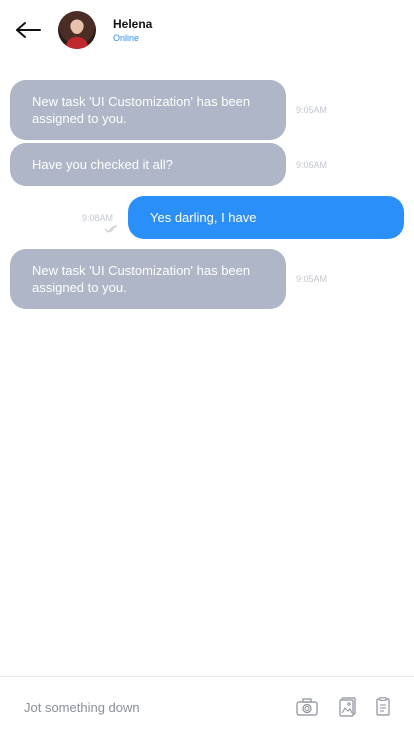 This screenshot has width=414, height=736. What do you see at coordinates (149, 707) in the screenshot?
I see `message-input` at bounding box center [149, 707].